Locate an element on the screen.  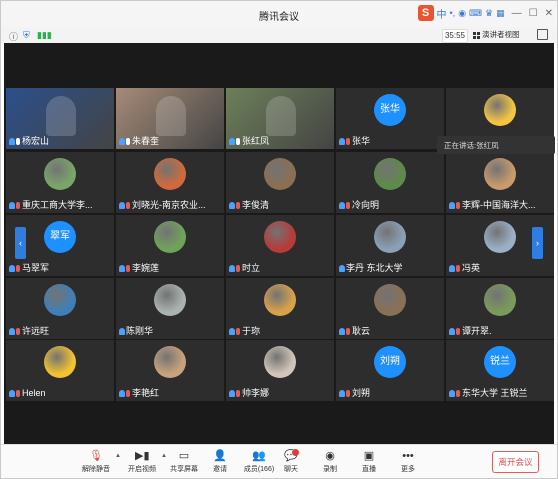
fullscreen-icon is located at coordinates (542, 34).